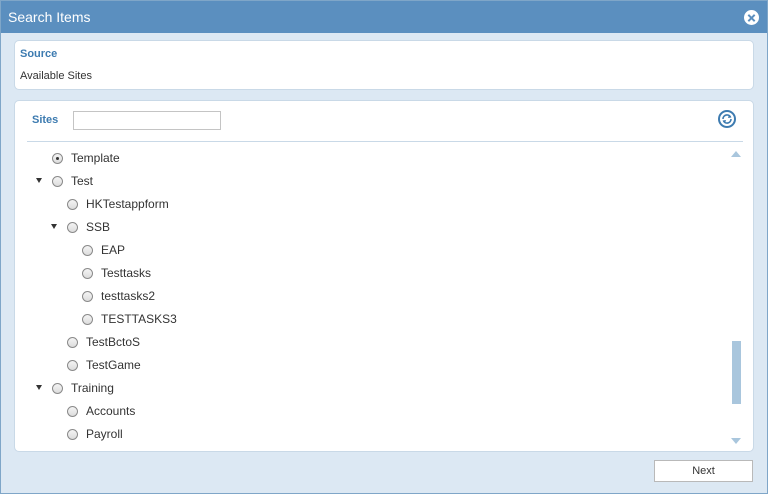  Describe the element at coordinates (385, 141) in the screenshot. I see `sites-divider` at that location.